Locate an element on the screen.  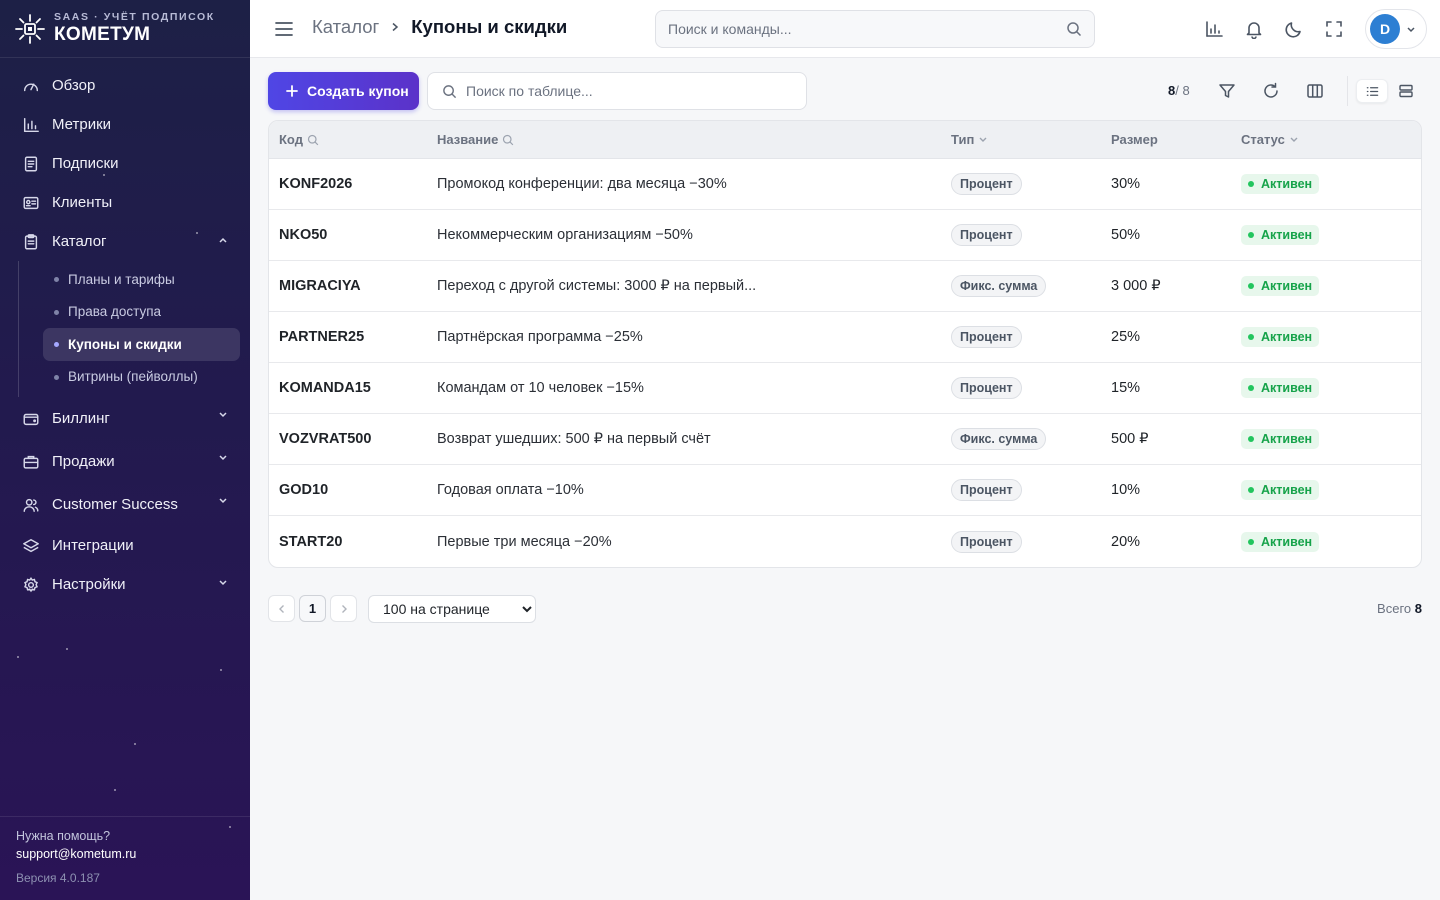
chevron-up-icon is located at coordinates (223, 240).